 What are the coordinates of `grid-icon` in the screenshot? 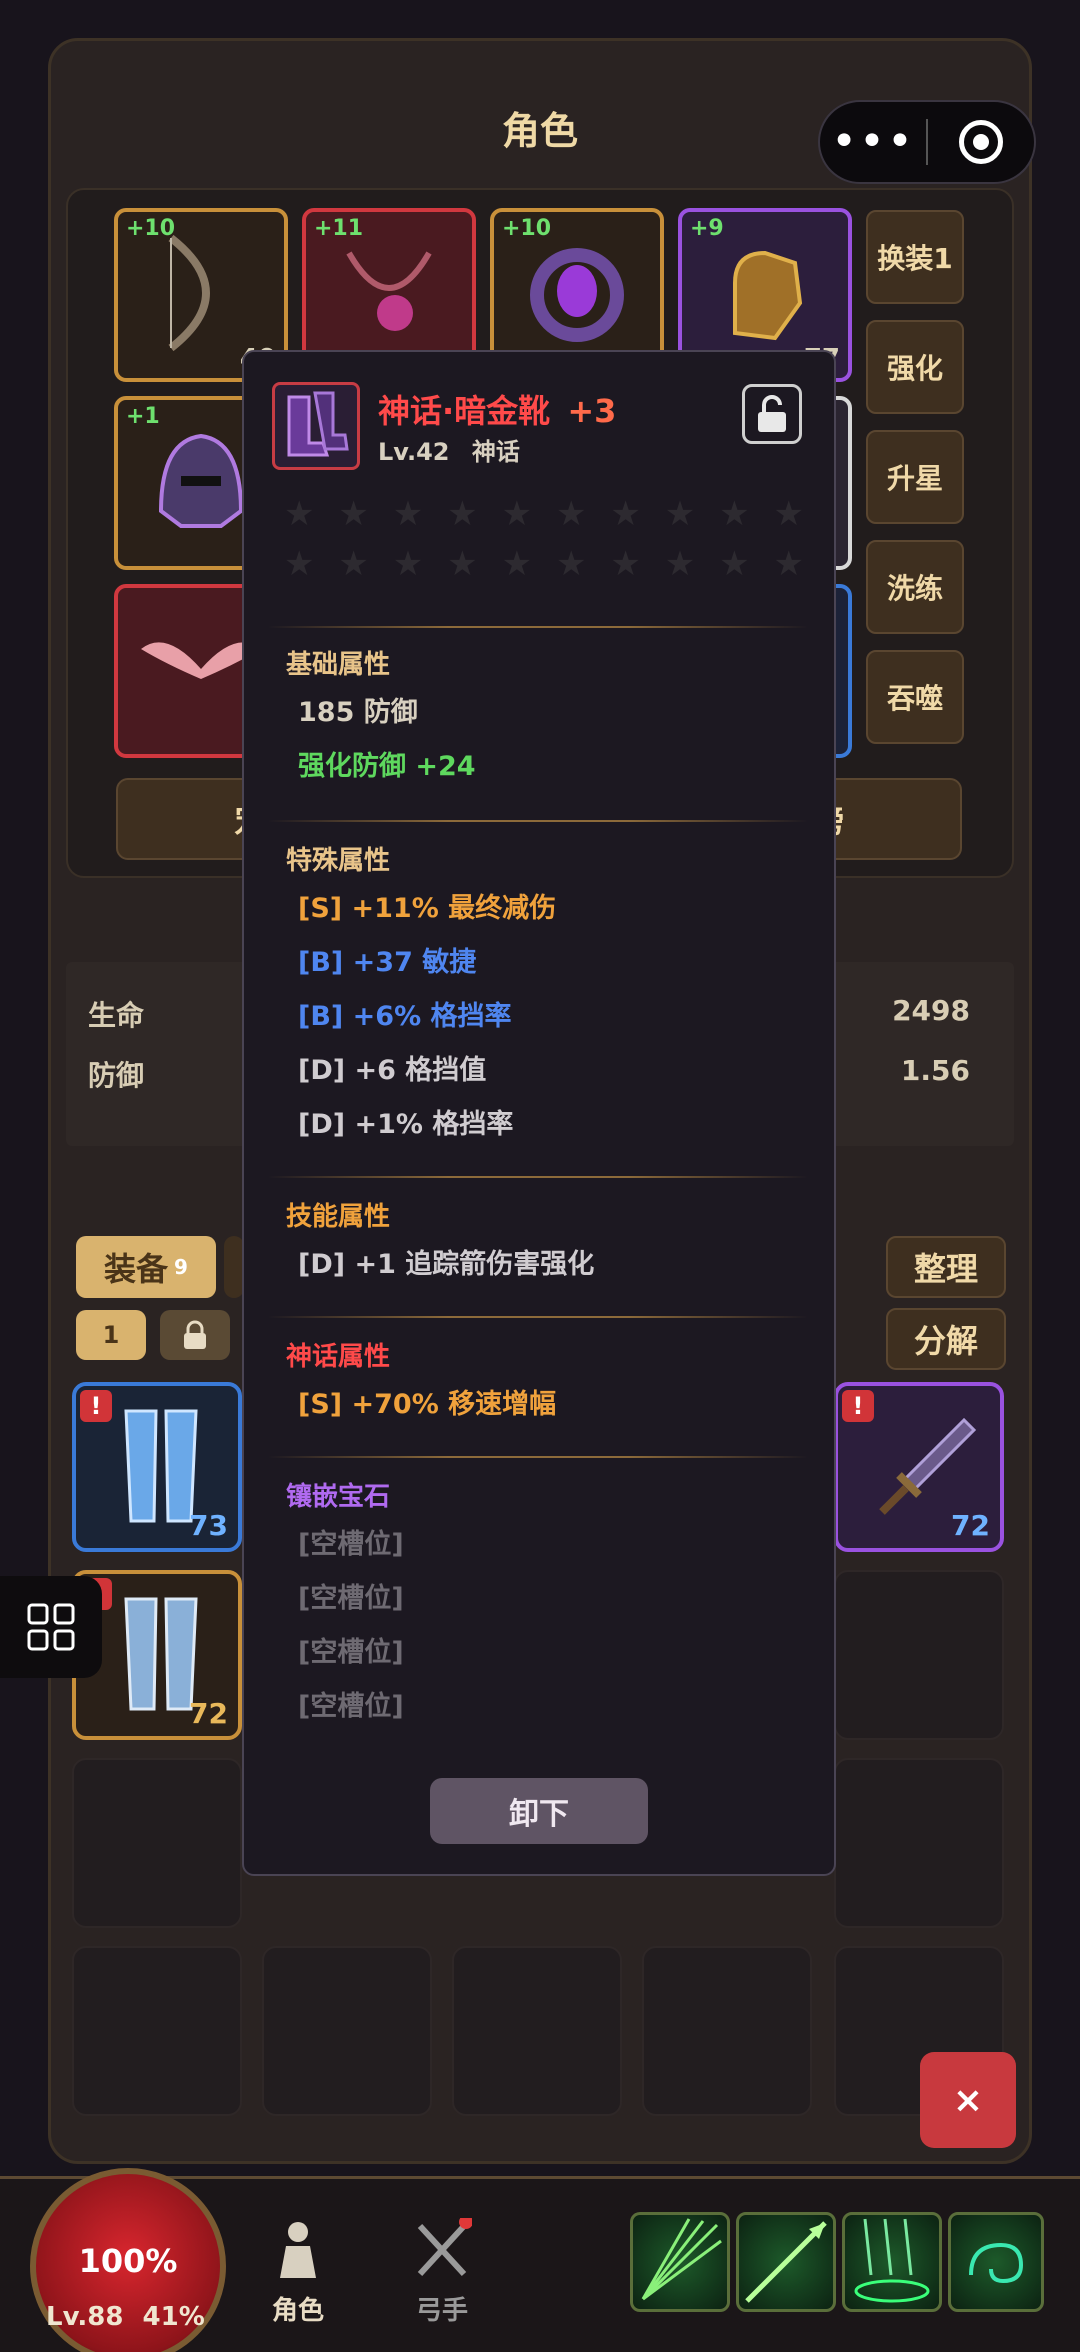 It's located at (51, 1627).